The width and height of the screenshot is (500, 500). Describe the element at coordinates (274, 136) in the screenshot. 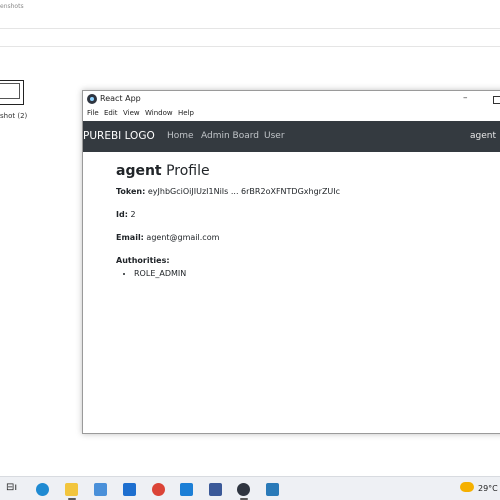

I see `nav-link-user: User` at that location.